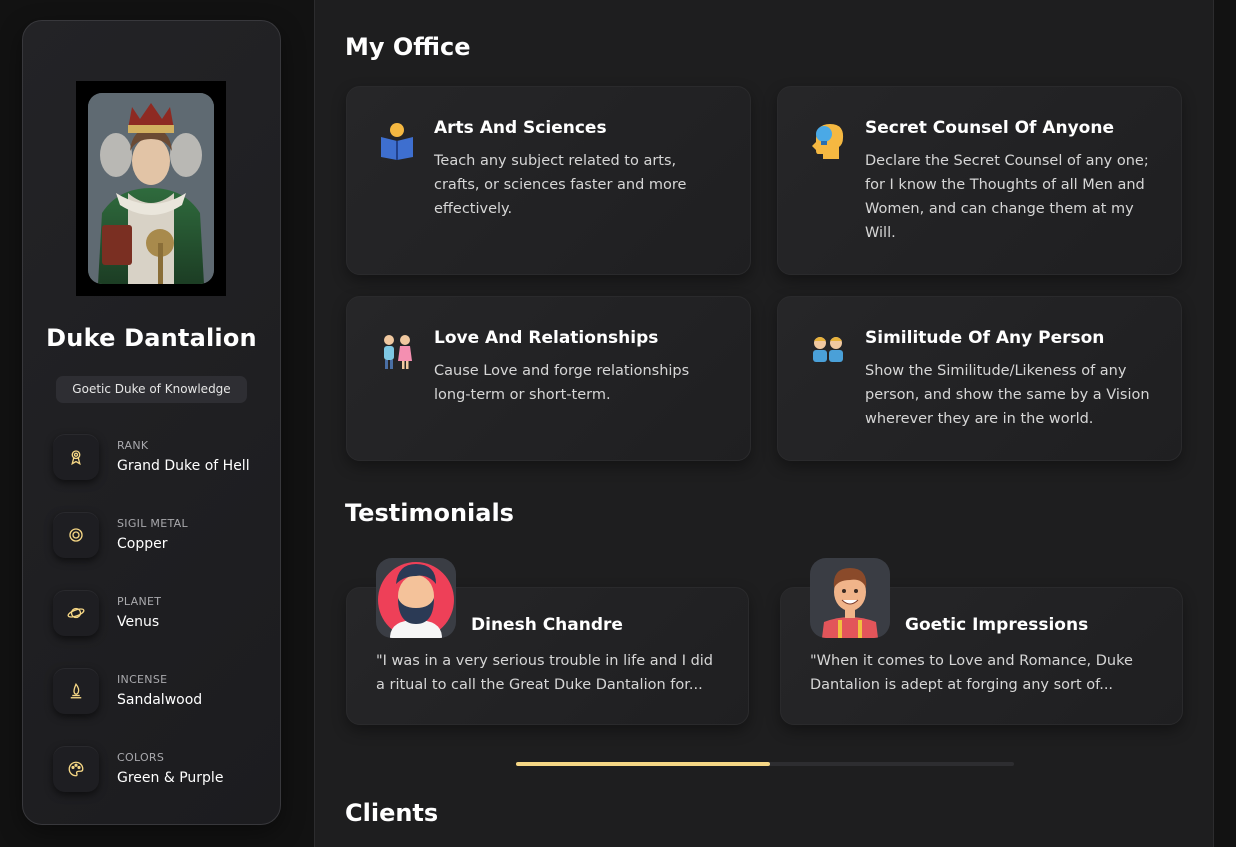 The image size is (1236, 847). Describe the element at coordinates (76, 457) in the screenshot. I see `award-icon` at that location.